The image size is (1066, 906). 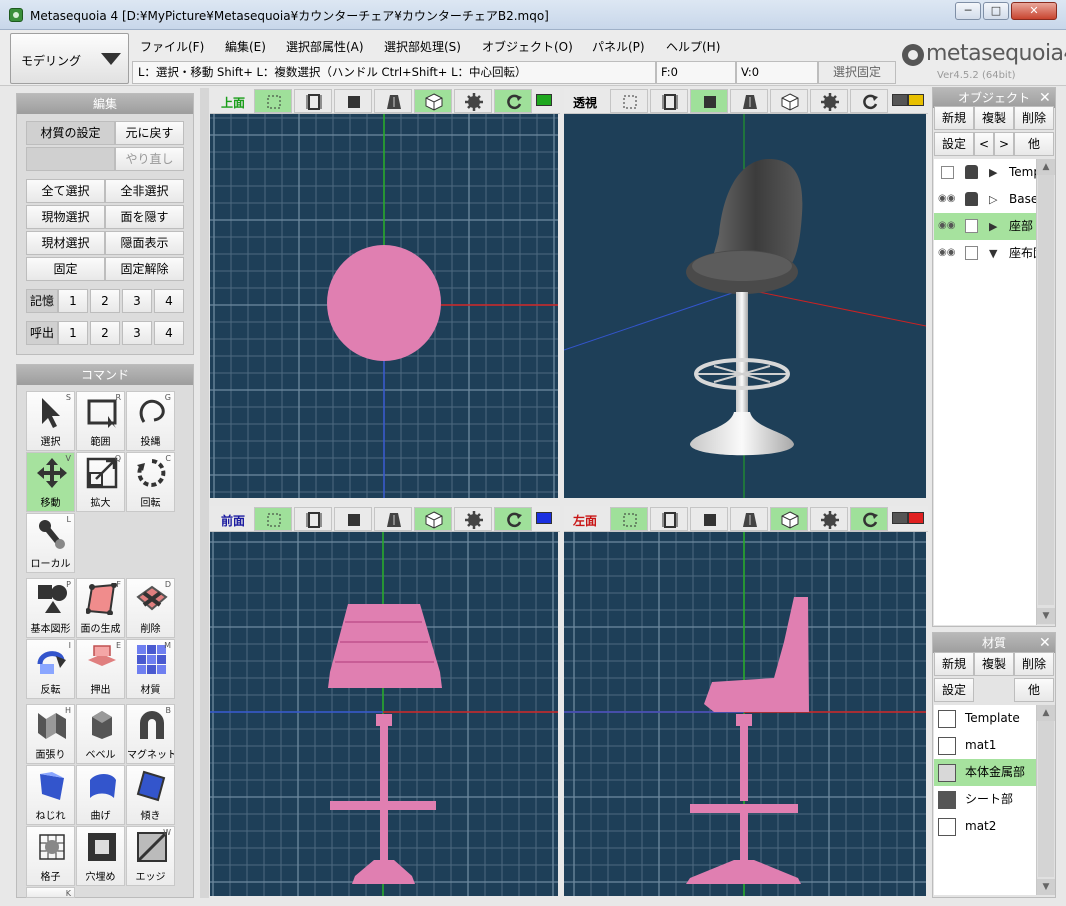 What do you see at coordinates (150, 421) in the screenshot?
I see `command-lasso-button: G 投縄` at bounding box center [150, 421].